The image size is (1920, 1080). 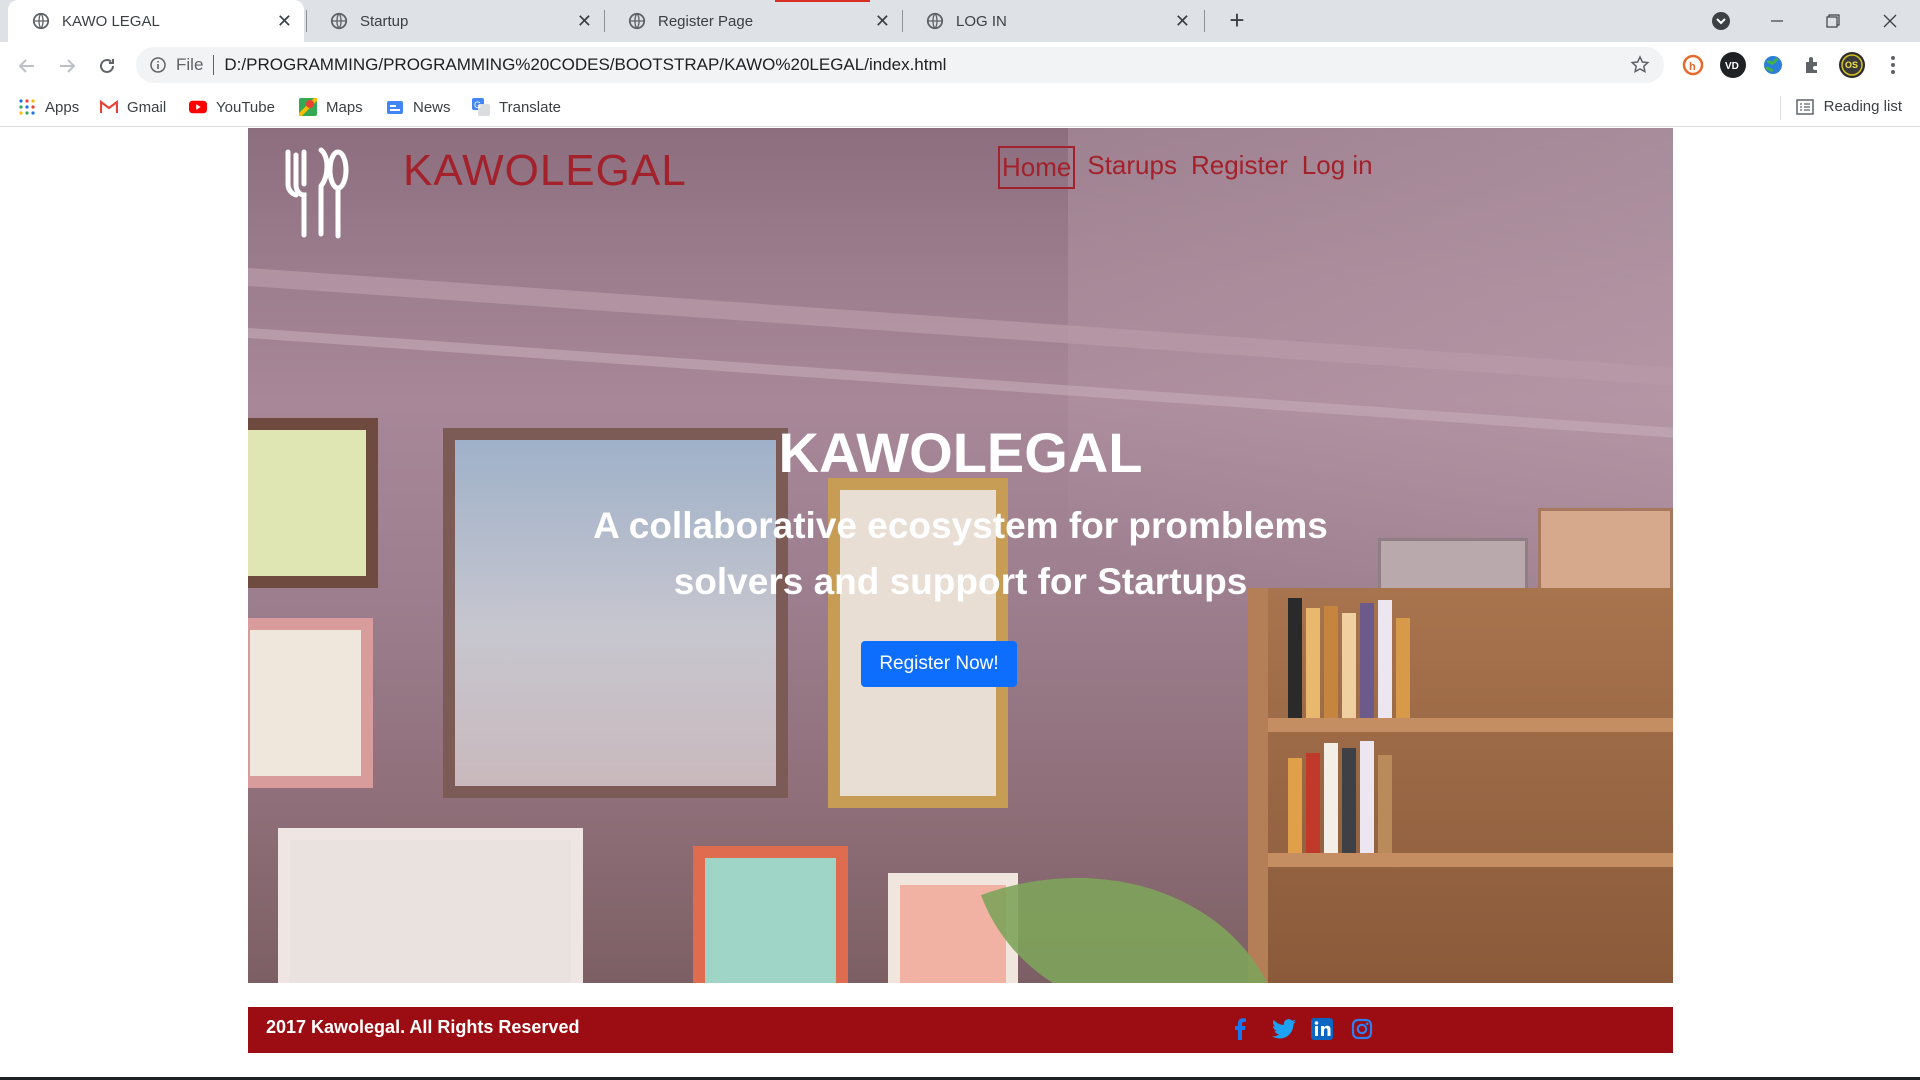 I want to click on bookmark-apps: Apps, so click(x=48, y=107).